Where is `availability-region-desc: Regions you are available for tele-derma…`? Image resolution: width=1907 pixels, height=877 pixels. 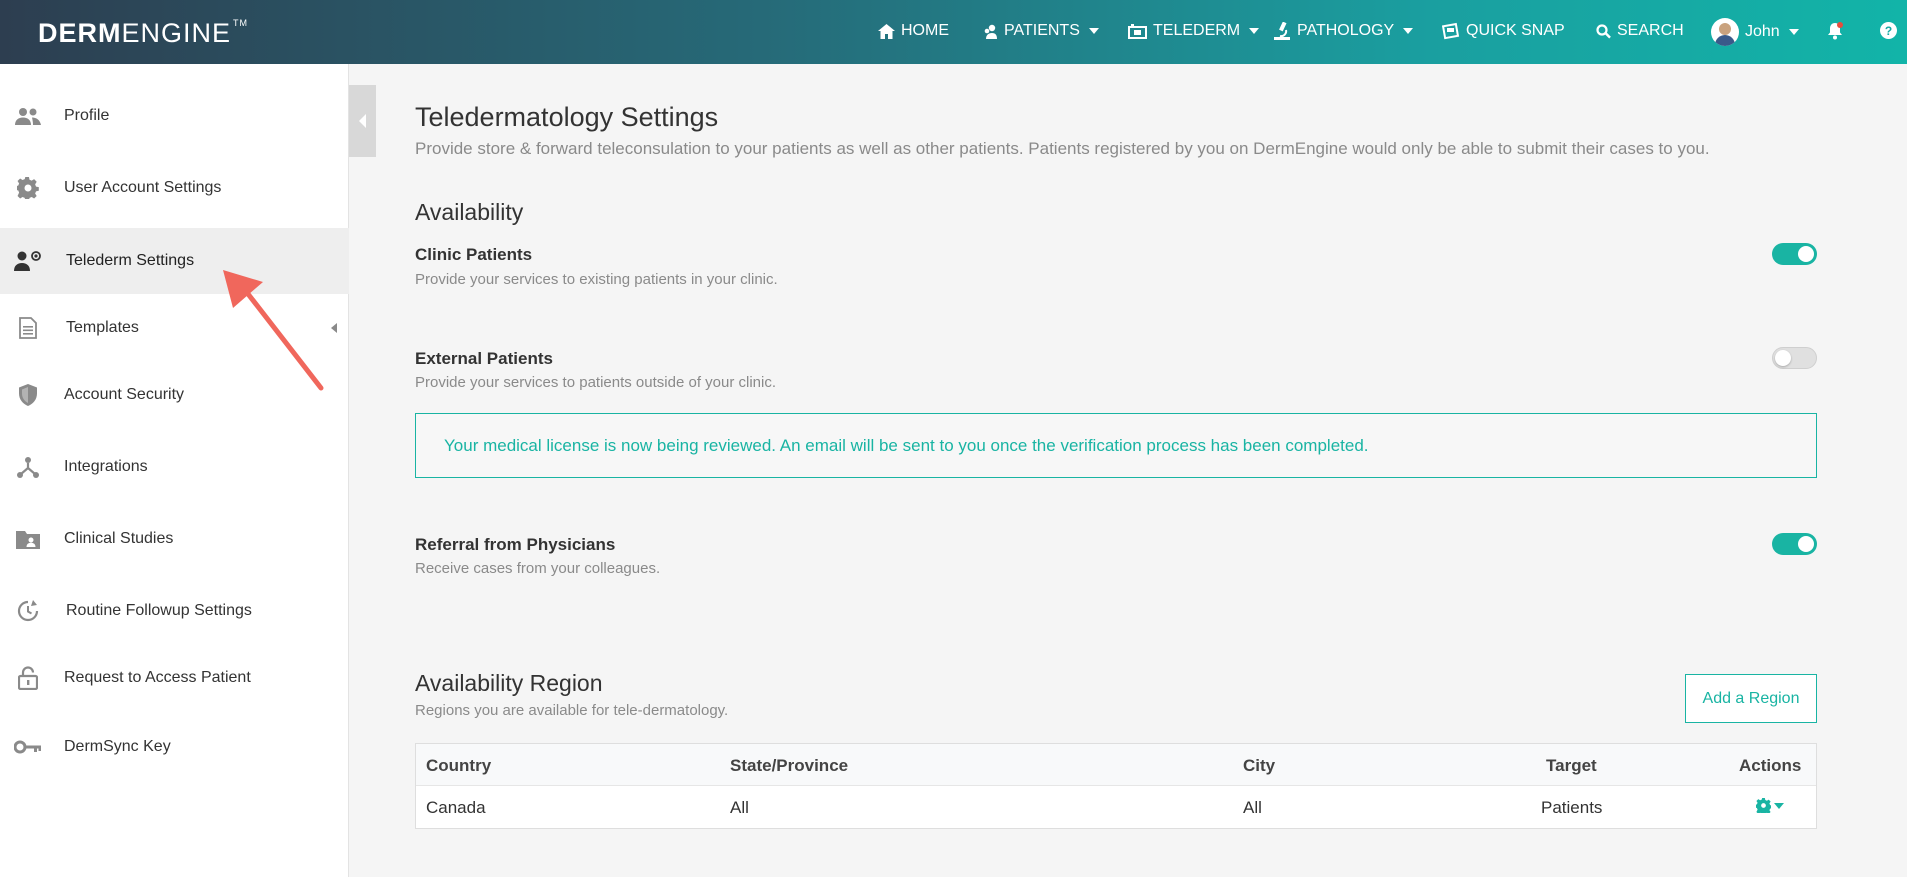 availability-region-desc: Regions you are available for tele-derma… is located at coordinates (572, 710).